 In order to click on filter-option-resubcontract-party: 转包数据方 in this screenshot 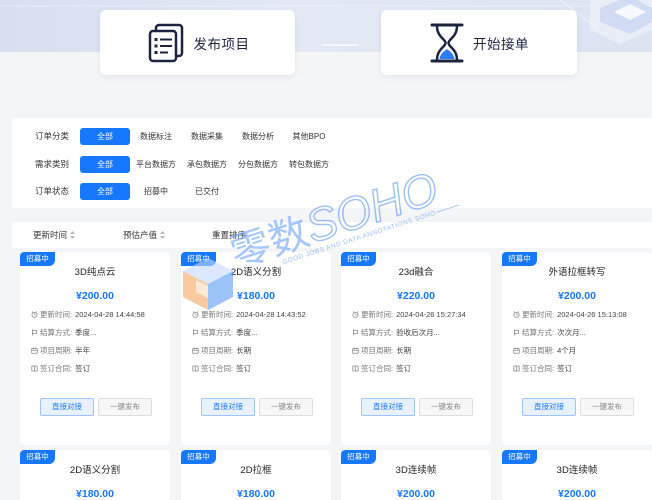, I will do `click(309, 164)`.